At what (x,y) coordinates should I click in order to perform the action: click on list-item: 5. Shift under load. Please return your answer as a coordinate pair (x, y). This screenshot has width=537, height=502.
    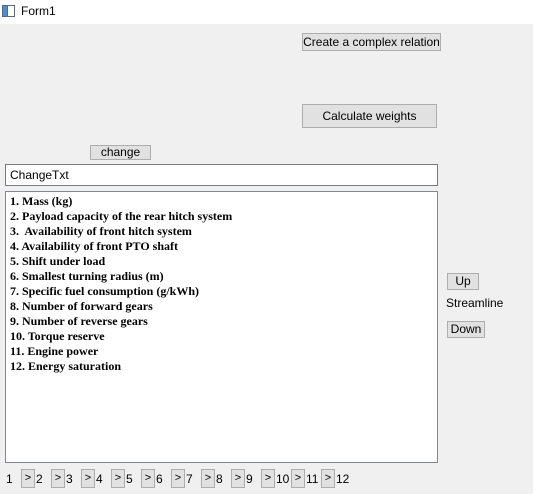
    Looking at the image, I should click on (223, 261).